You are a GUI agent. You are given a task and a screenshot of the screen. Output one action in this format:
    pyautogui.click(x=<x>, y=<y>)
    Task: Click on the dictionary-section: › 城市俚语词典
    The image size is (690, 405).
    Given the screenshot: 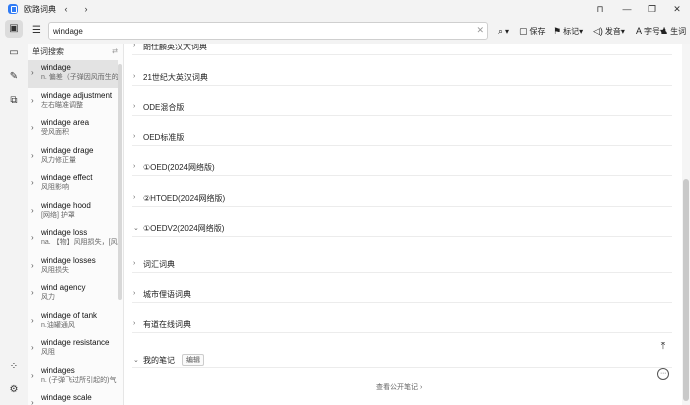 What is the action you would take?
    pyautogui.click(x=402, y=296)
    